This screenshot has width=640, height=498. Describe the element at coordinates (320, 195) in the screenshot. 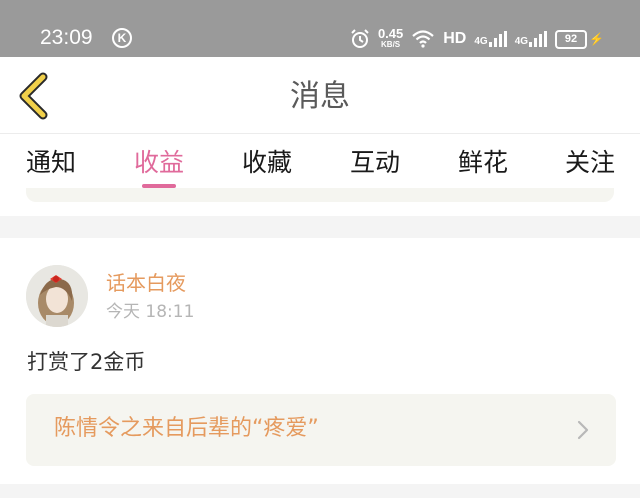

I see `previous-card-box` at that location.